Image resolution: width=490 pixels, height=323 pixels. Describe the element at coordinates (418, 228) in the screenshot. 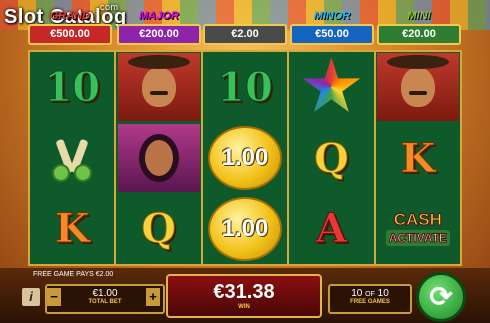

I see `symbol-cash-activate: CASH ACTIVATE` at that location.